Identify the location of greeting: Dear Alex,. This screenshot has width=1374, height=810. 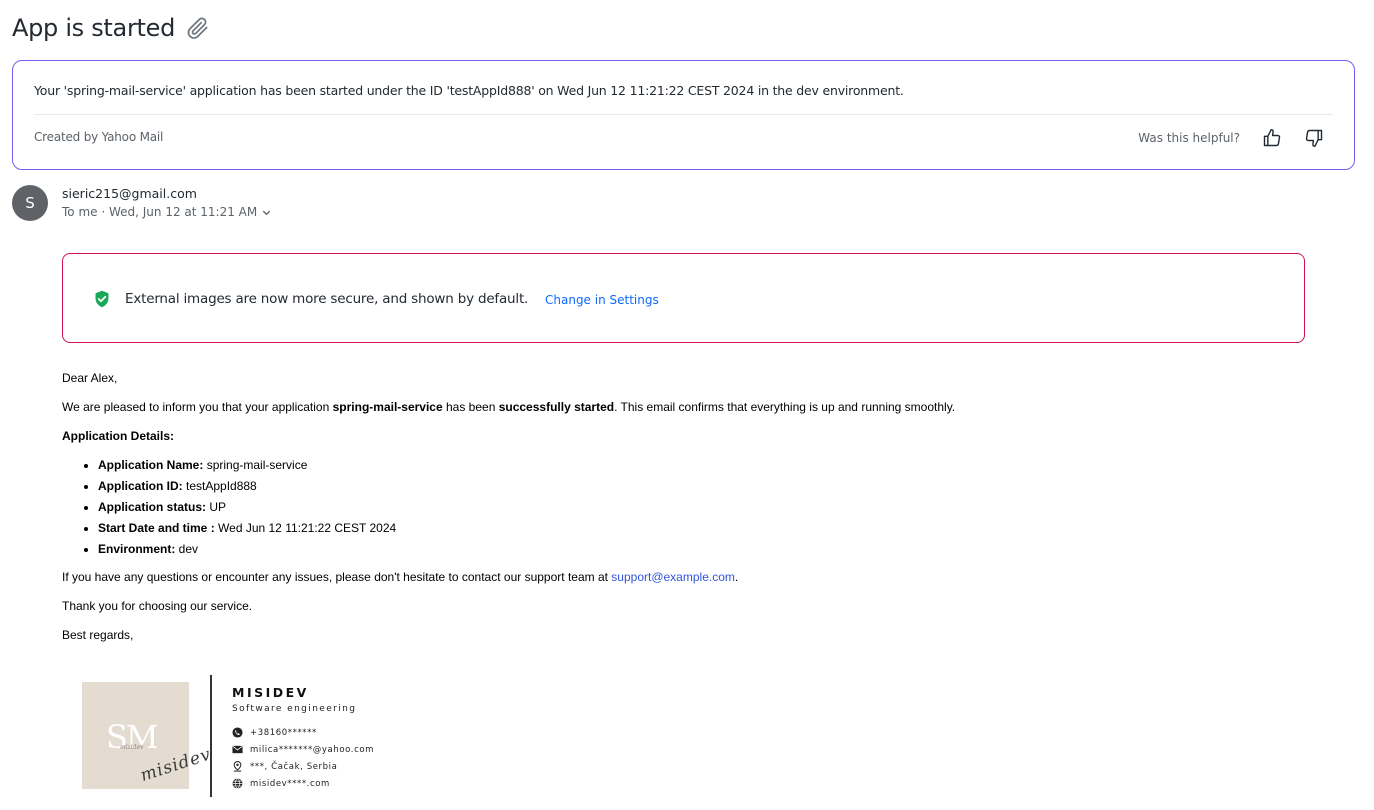
(90, 378).